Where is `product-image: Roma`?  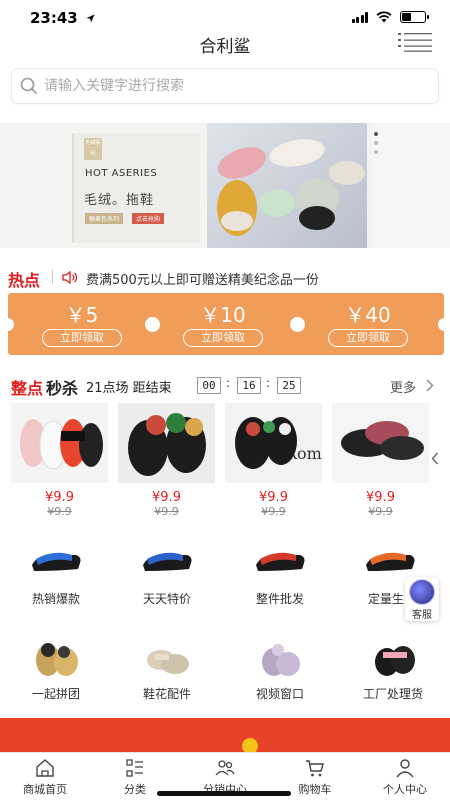
product-image: Roma is located at coordinates (273, 443).